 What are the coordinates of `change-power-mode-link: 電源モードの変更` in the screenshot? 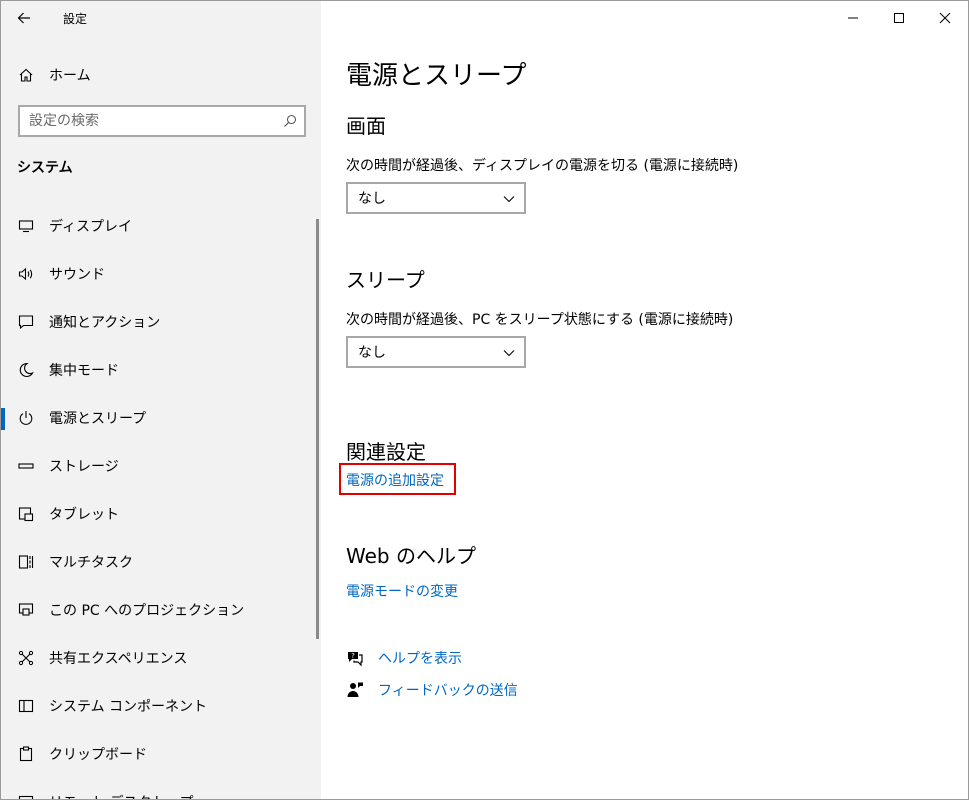 It's located at (402, 591).